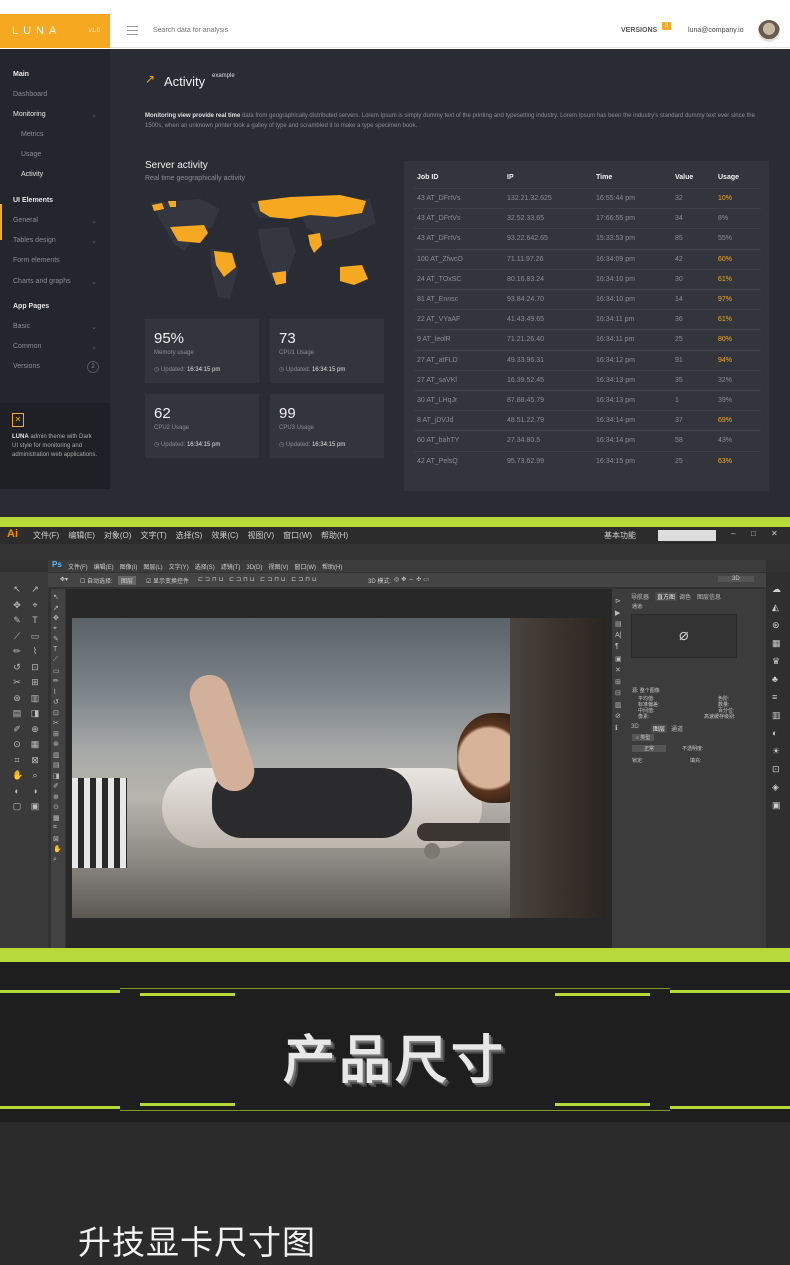 The image size is (790, 1265). I want to click on tool-icon: ✂, so click(17, 682).